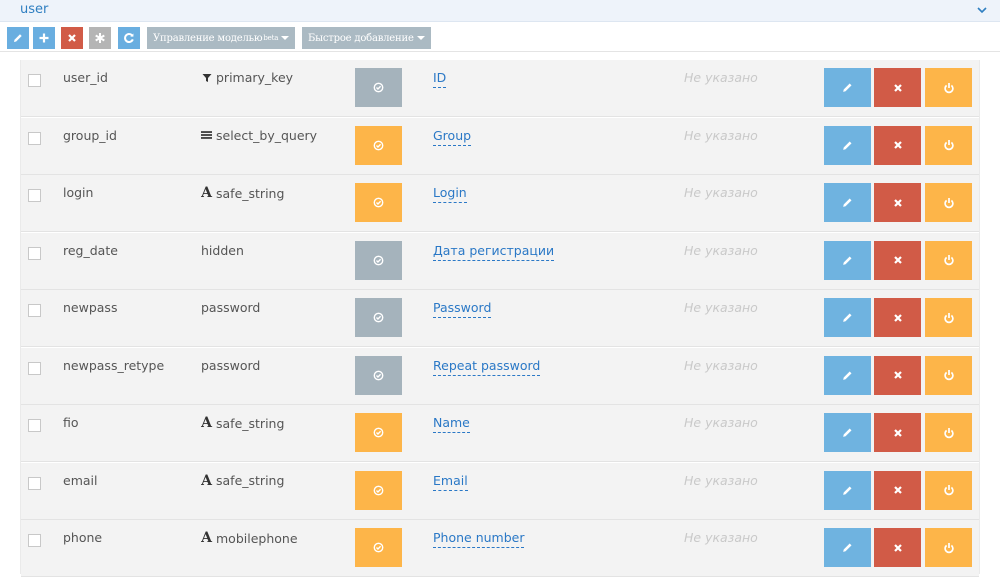  I want to click on field-name: email, so click(80, 480).